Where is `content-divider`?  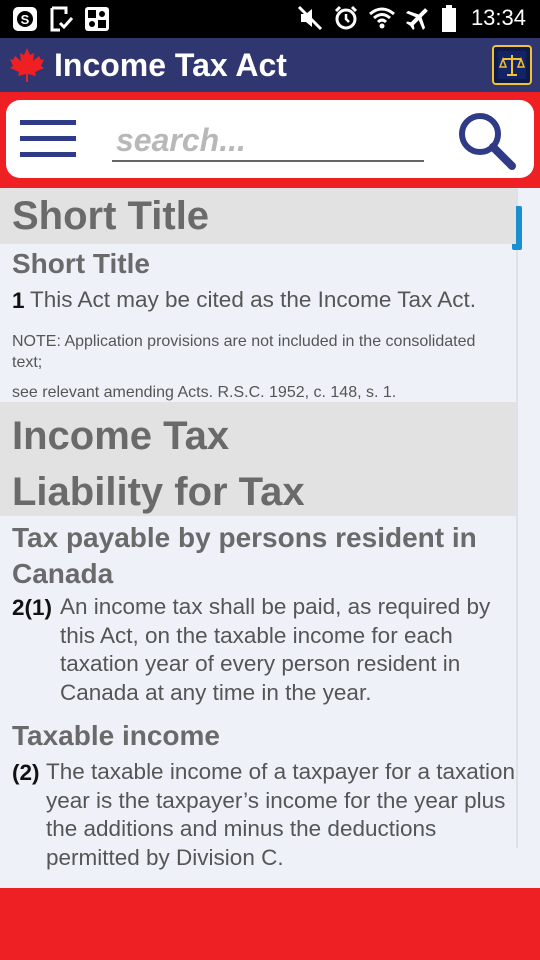
content-divider is located at coordinates (517, 518).